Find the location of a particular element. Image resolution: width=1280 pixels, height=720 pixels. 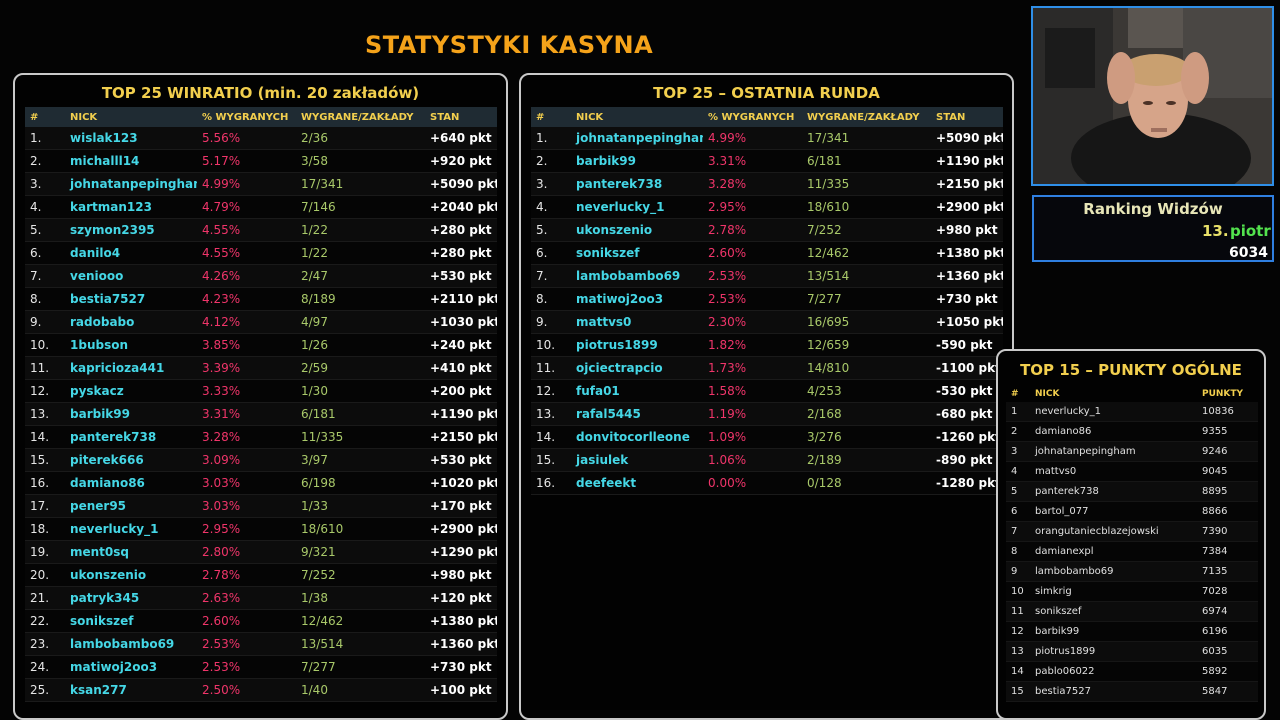

balance-cell: -680 pkt is located at coordinates (967, 414).